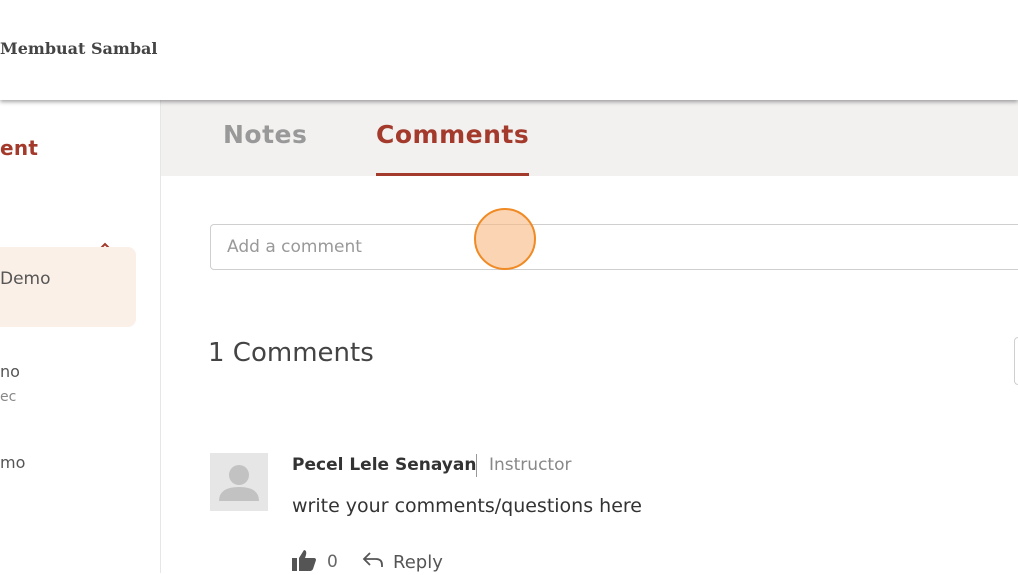 This screenshot has height=575, width=1018. I want to click on sidebar-section-title: ent, so click(19, 148).